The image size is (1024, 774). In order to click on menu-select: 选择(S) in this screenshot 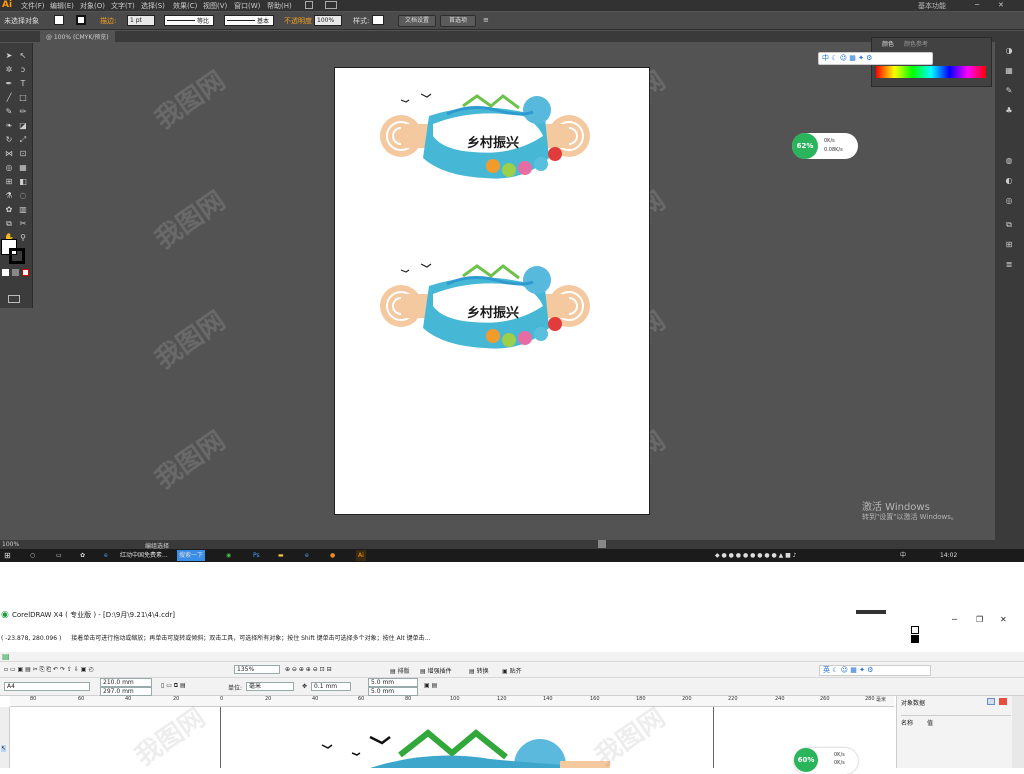, I will do `click(153, 6)`.